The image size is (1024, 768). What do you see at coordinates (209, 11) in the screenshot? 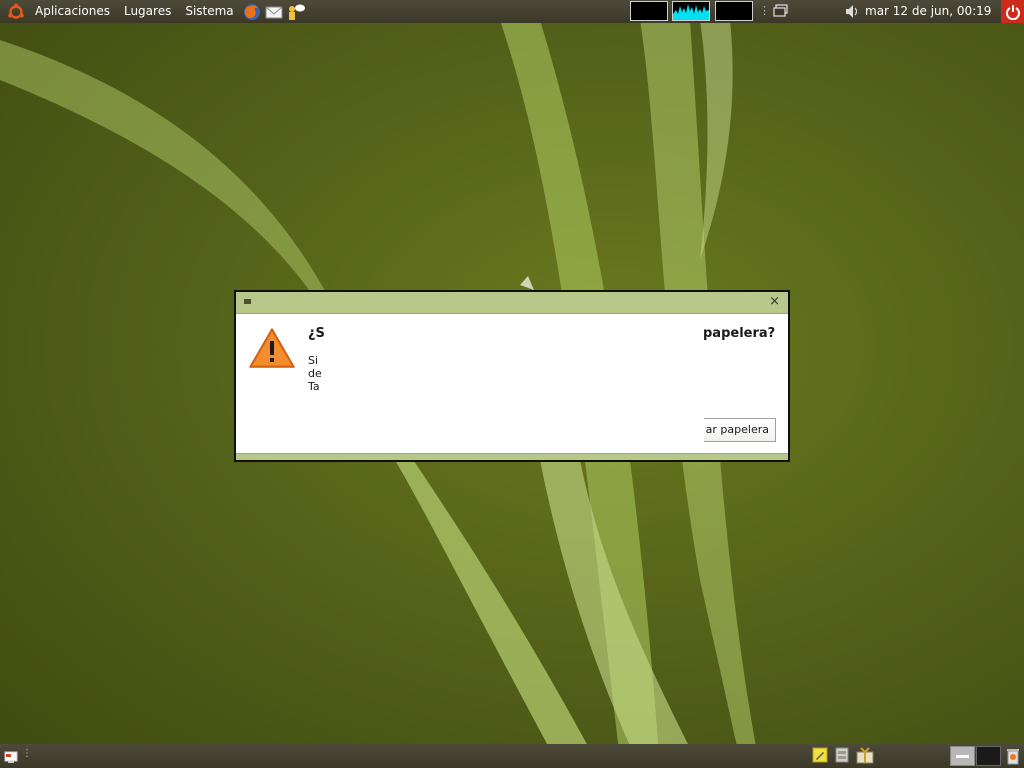
I see `menu-system: Sistema` at bounding box center [209, 11].